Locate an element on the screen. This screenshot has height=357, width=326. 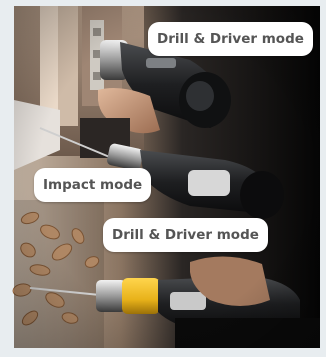
drill-driver-mode-label-2: Drill & Driver mode is located at coordinates (185, 235).